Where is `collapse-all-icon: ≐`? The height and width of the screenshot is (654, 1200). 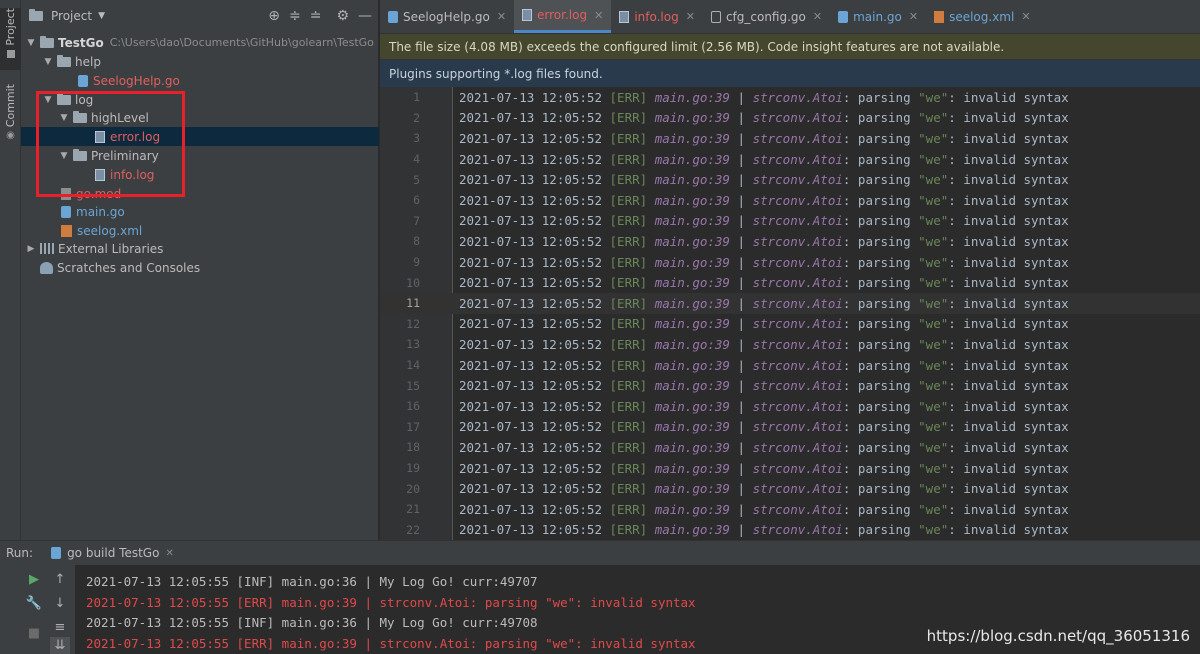 collapse-all-icon: ≐ is located at coordinates (316, 16).